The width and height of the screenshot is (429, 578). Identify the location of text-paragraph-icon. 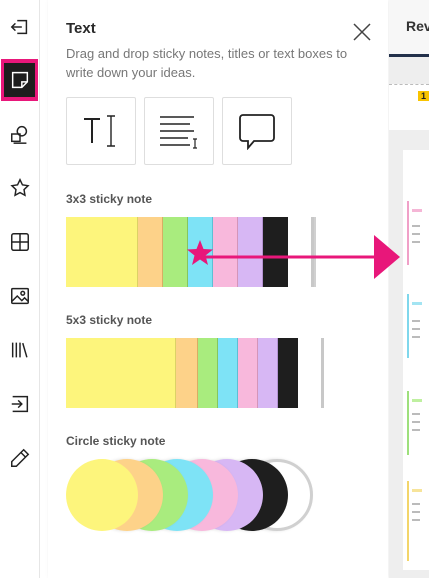
(178, 132).